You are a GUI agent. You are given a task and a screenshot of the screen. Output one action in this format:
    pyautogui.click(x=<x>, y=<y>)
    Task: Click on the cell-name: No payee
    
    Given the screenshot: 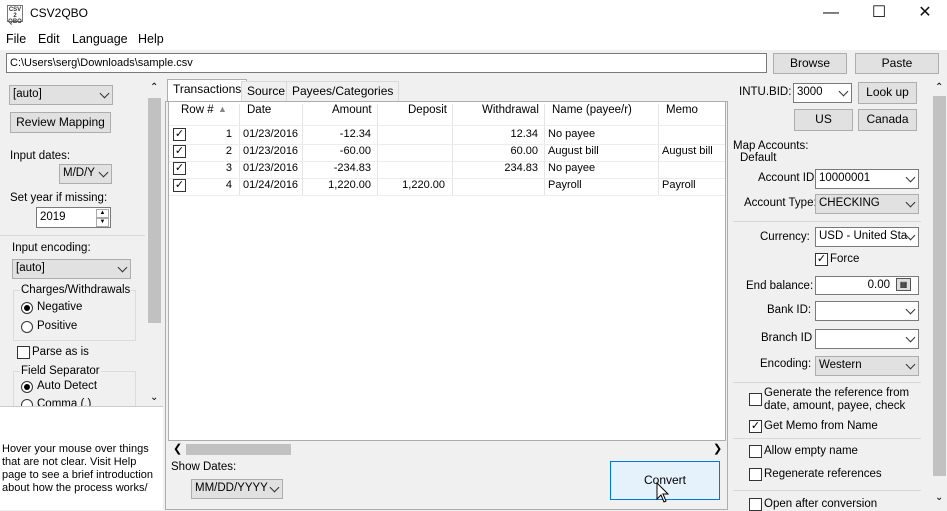 What is the action you would take?
    pyautogui.click(x=572, y=134)
    